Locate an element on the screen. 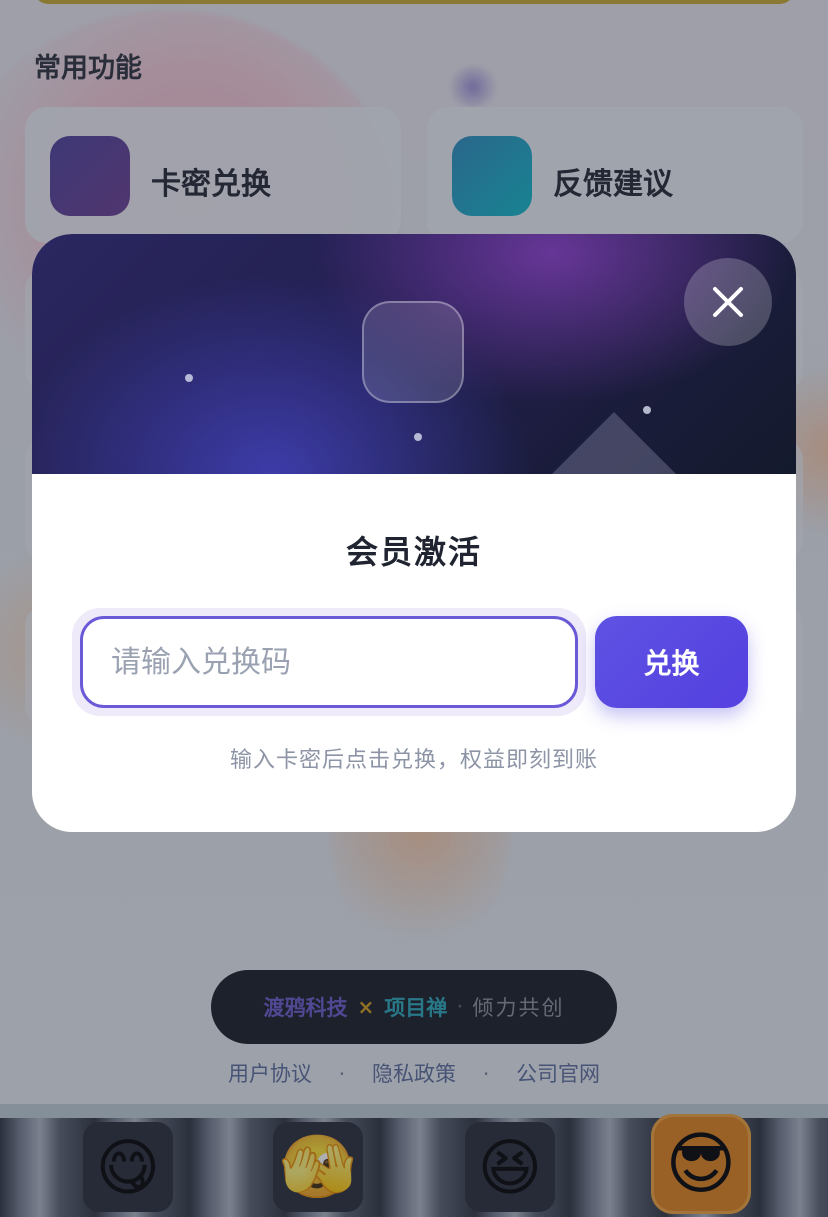 This screenshot has height=1217, width=828. mountain-decor is located at coordinates (614, 443).